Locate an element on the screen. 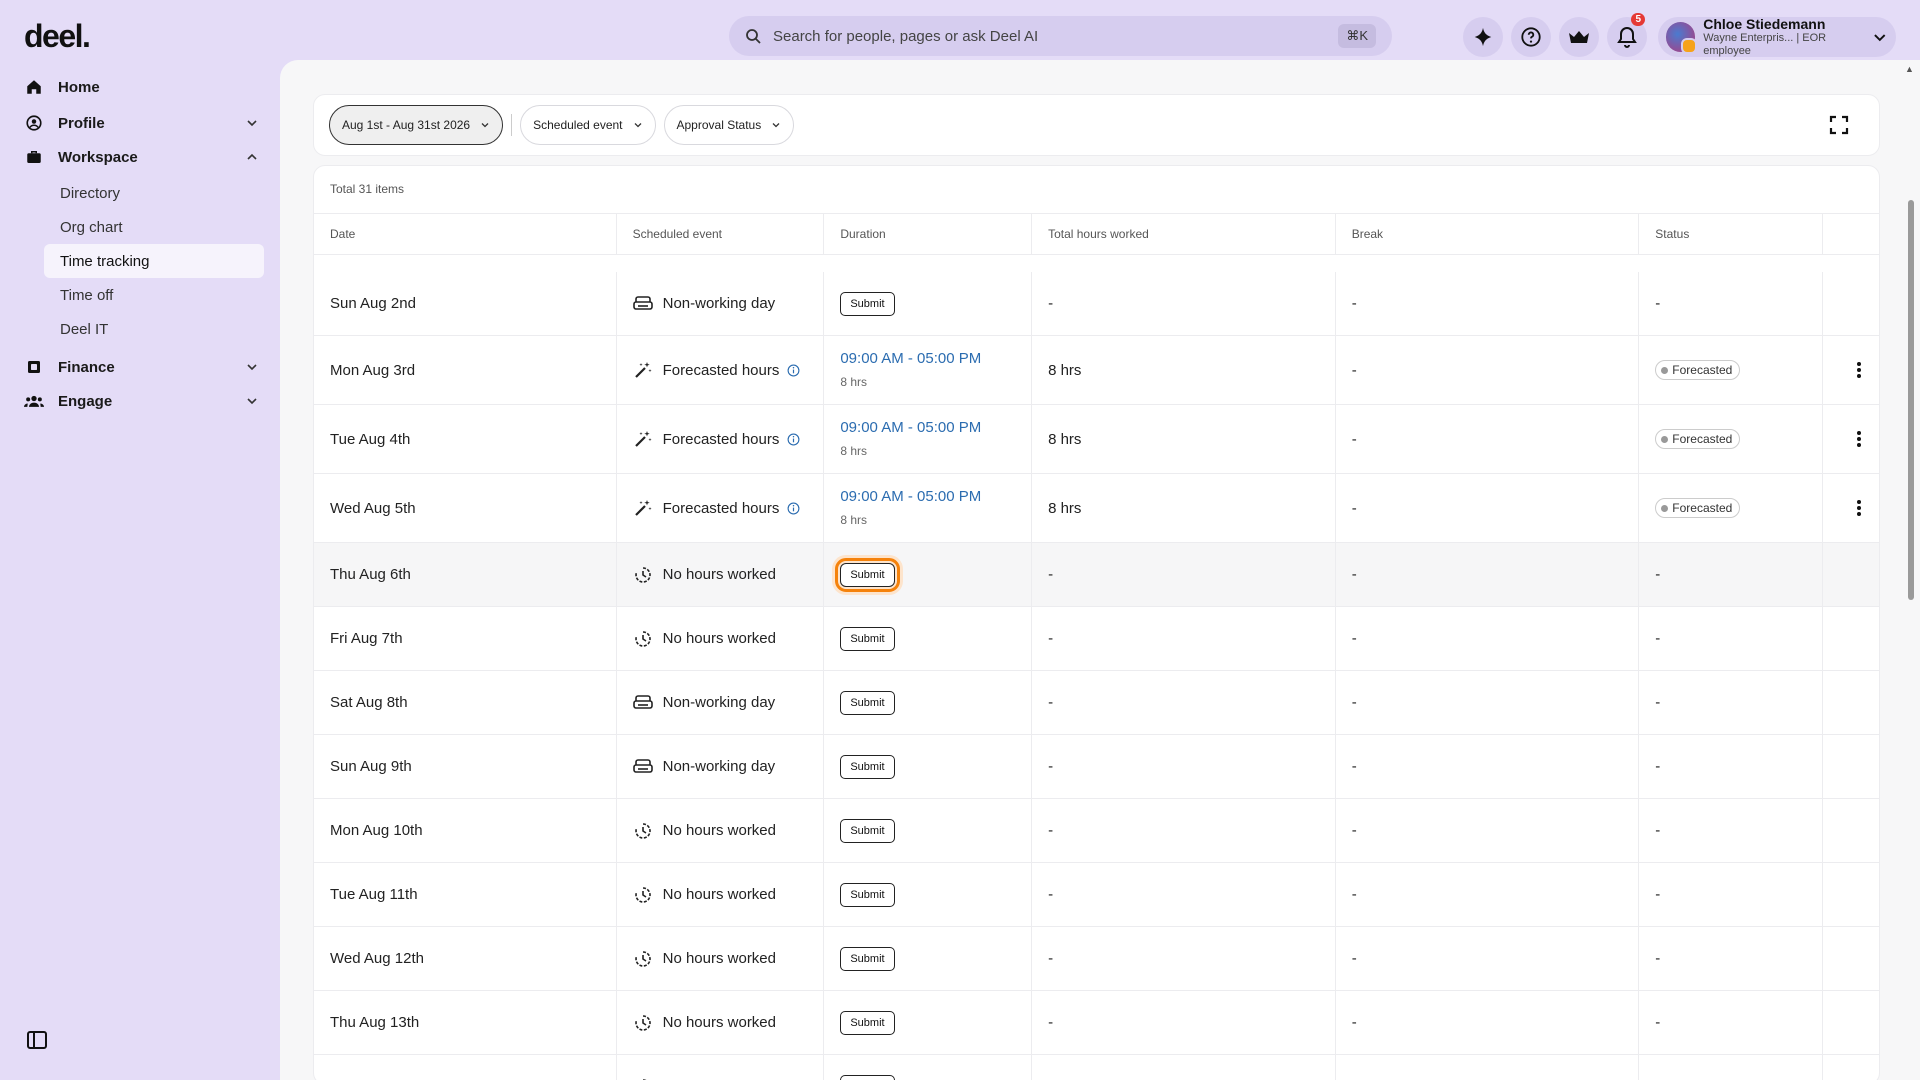 This screenshot has width=1920, height=1080. table-row: Sun Aug 9th Non-working day Submit - - - is located at coordinates (1096, 767).